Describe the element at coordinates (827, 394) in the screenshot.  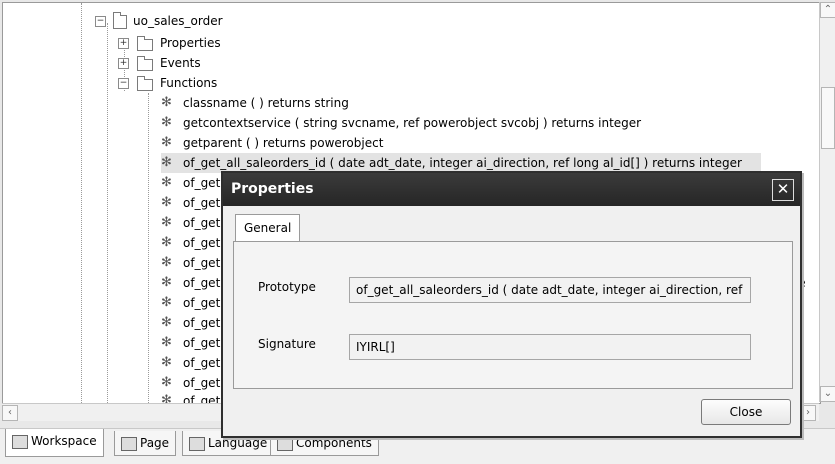
I see `scroll-down-icon: ⌄` at that location.